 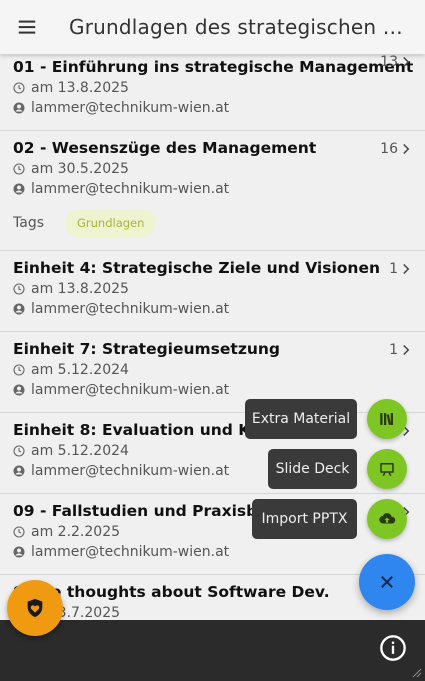 I want to click on slide-deck-label: Slide Deck, so click(x=312, y=469).